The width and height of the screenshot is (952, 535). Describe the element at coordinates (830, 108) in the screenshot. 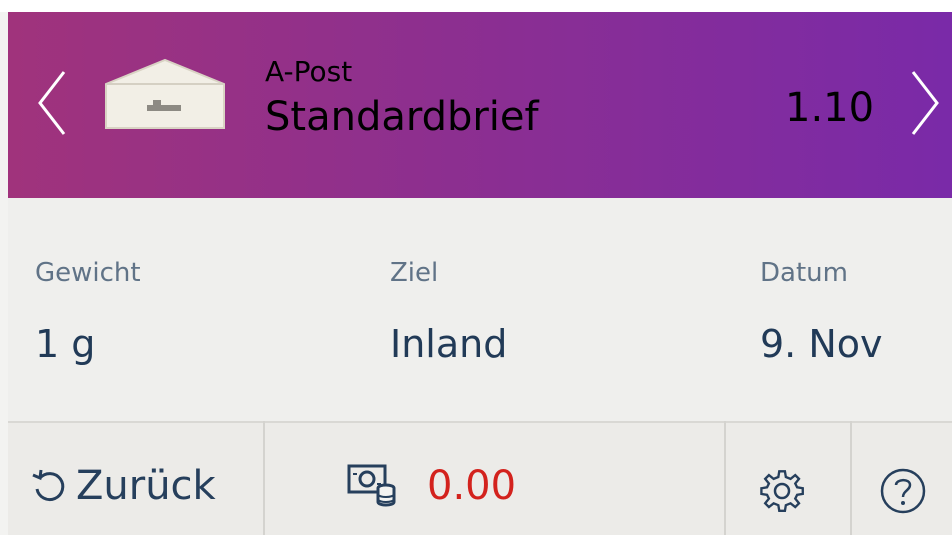

I see `postage-price: 1.10` at that location.